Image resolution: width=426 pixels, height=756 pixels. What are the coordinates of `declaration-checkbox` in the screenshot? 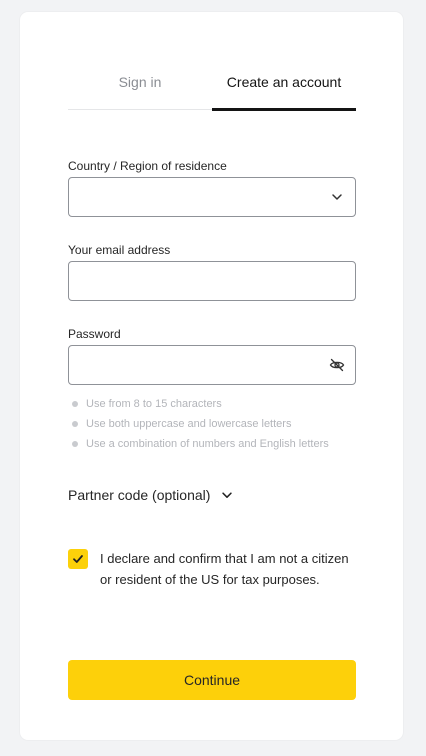 It's located at (78, 559).